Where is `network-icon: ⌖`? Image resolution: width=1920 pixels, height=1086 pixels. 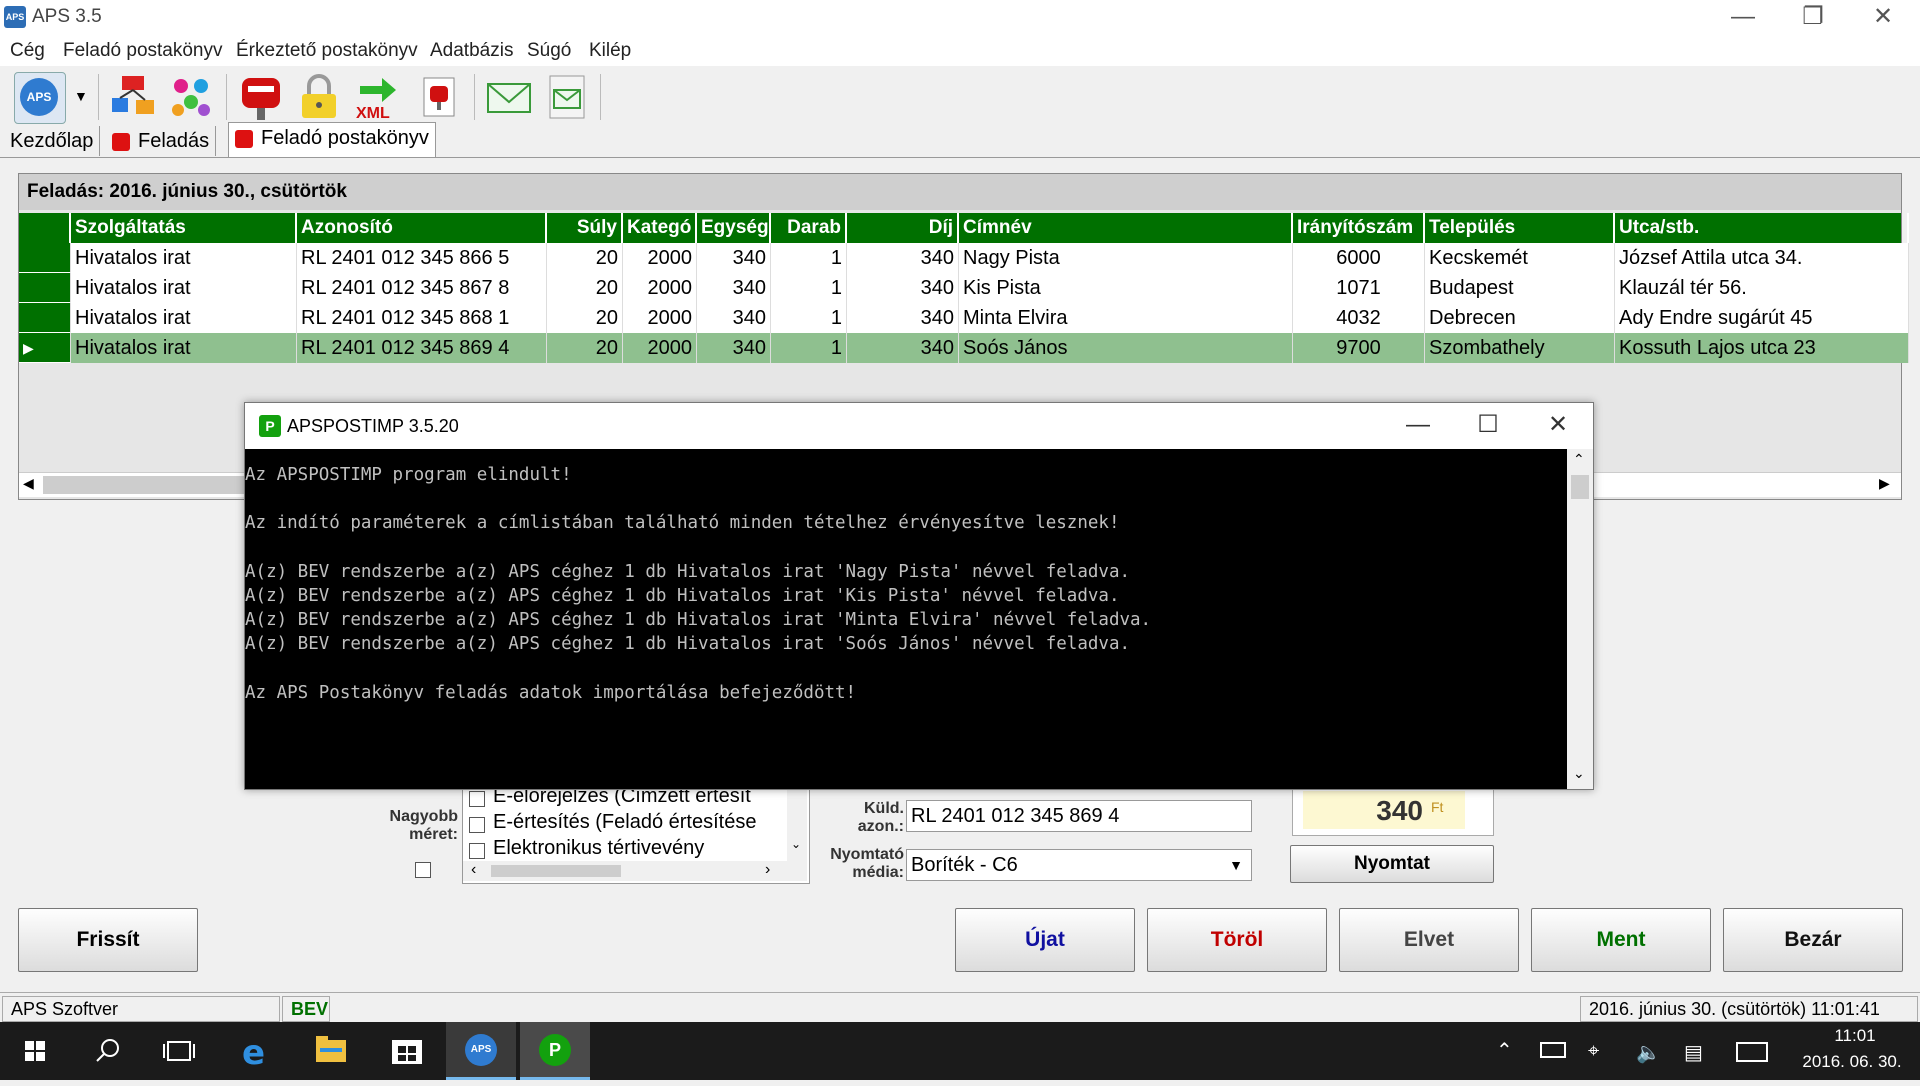 network-icon: ⌖ is located at coordinates (1593, 1051).